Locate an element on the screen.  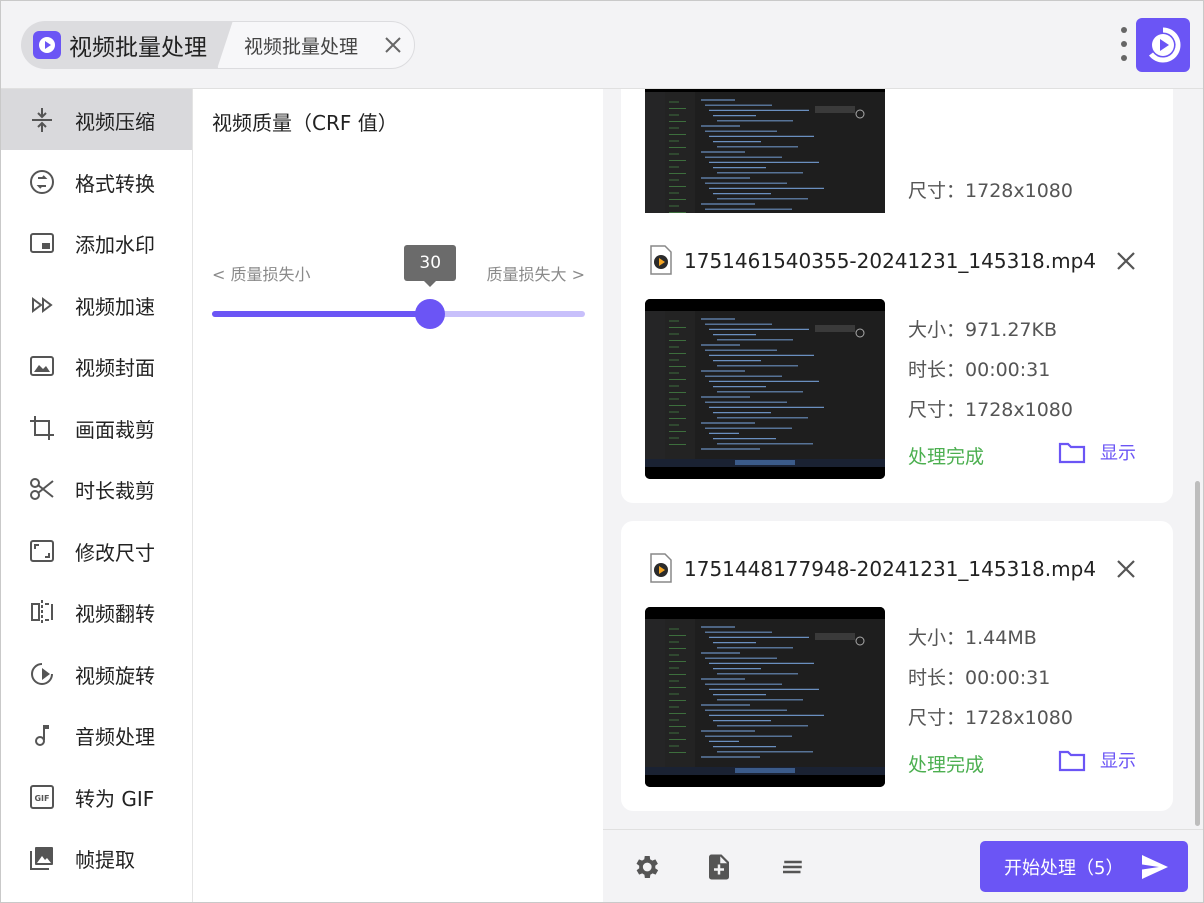
gif-icon: GIF is located at coordinates (42, 797).